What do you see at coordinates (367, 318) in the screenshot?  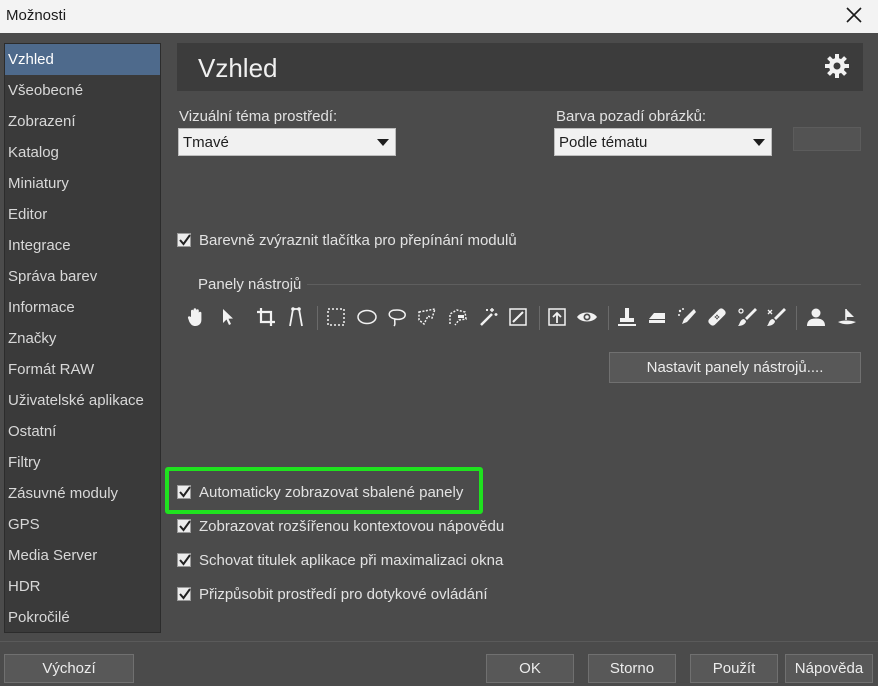 I see `ellipse-select-icon` at bounding box center [367, 318].